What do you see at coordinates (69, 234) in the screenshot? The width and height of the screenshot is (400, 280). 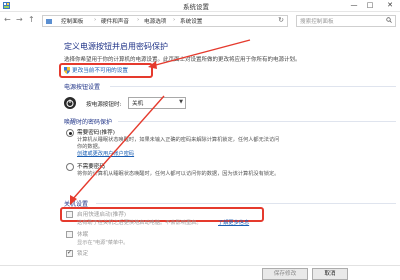 I see `hibernate-checkbox` at bounding box center [69, 234].